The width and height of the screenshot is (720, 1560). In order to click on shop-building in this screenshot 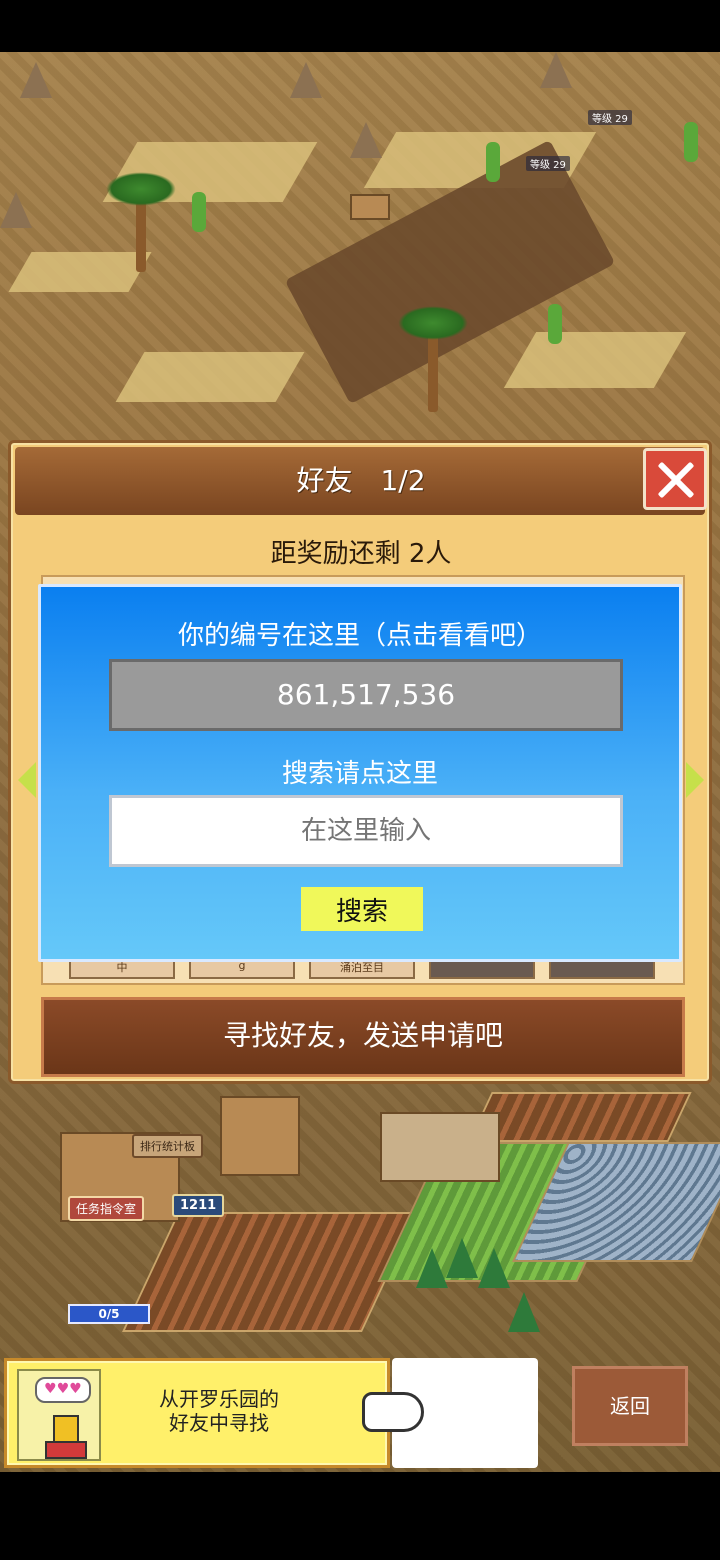, I will do `click(260, 1136)`.